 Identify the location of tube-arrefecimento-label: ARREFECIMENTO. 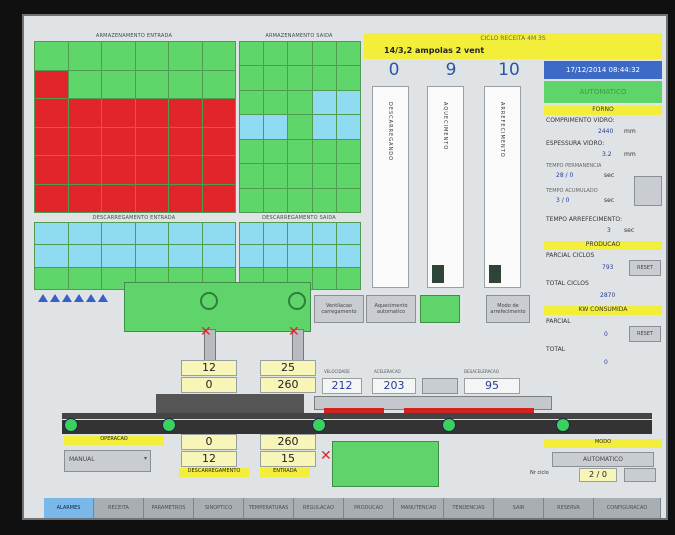
(502, 130).